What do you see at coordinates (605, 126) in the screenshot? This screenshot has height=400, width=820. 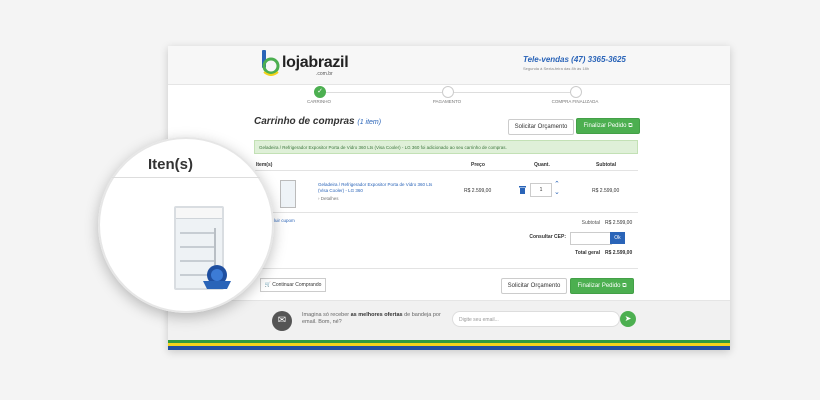 I see `finalizar-pedido-label: Finalizar Pedido` at bounding box center [605, 126].